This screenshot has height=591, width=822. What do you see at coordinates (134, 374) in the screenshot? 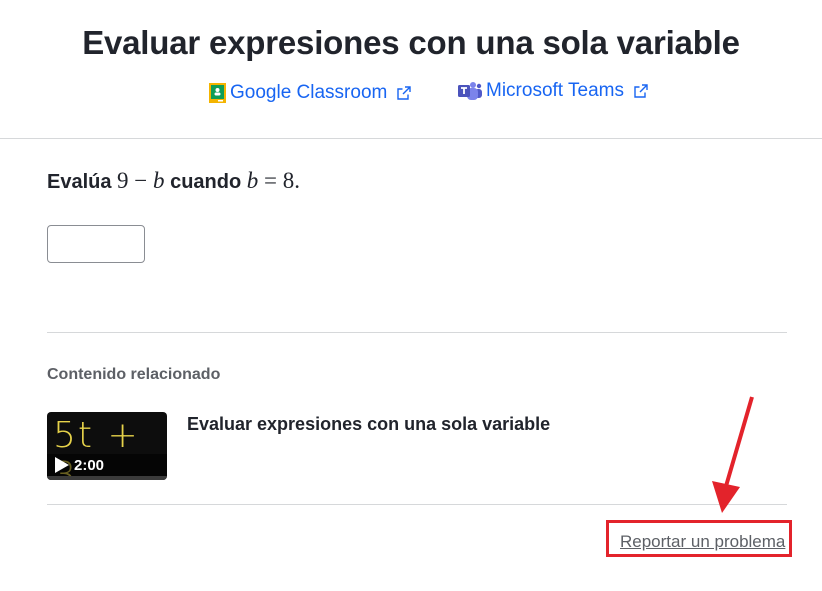
I see `related-content-heading: Contenido relacionado` at bounding box center [134, 374].